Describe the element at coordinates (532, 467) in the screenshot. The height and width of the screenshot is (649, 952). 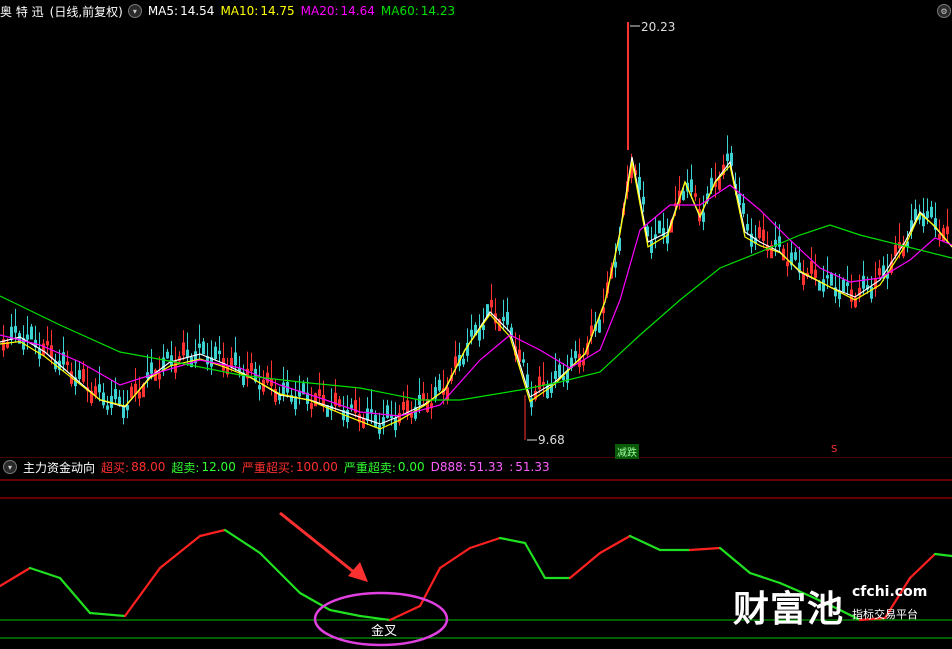
I see `param-d888-b-value: 51.33` at that location.